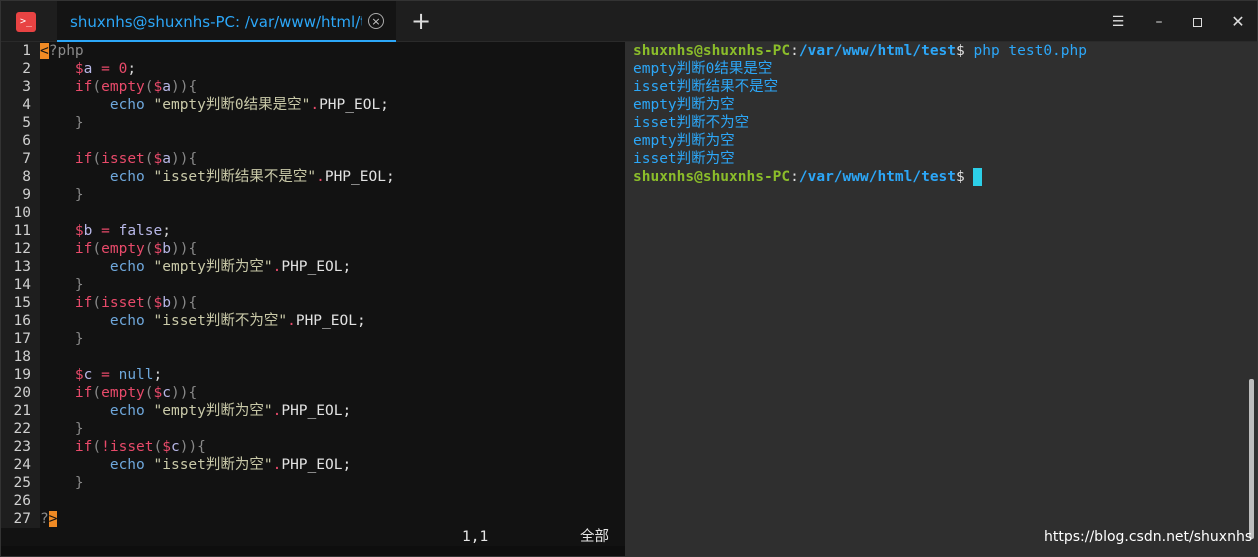 Image resolution: width=1258 pixels, height=557 pixels. I want to click on code-line: $b = false;, so click(105, 231).